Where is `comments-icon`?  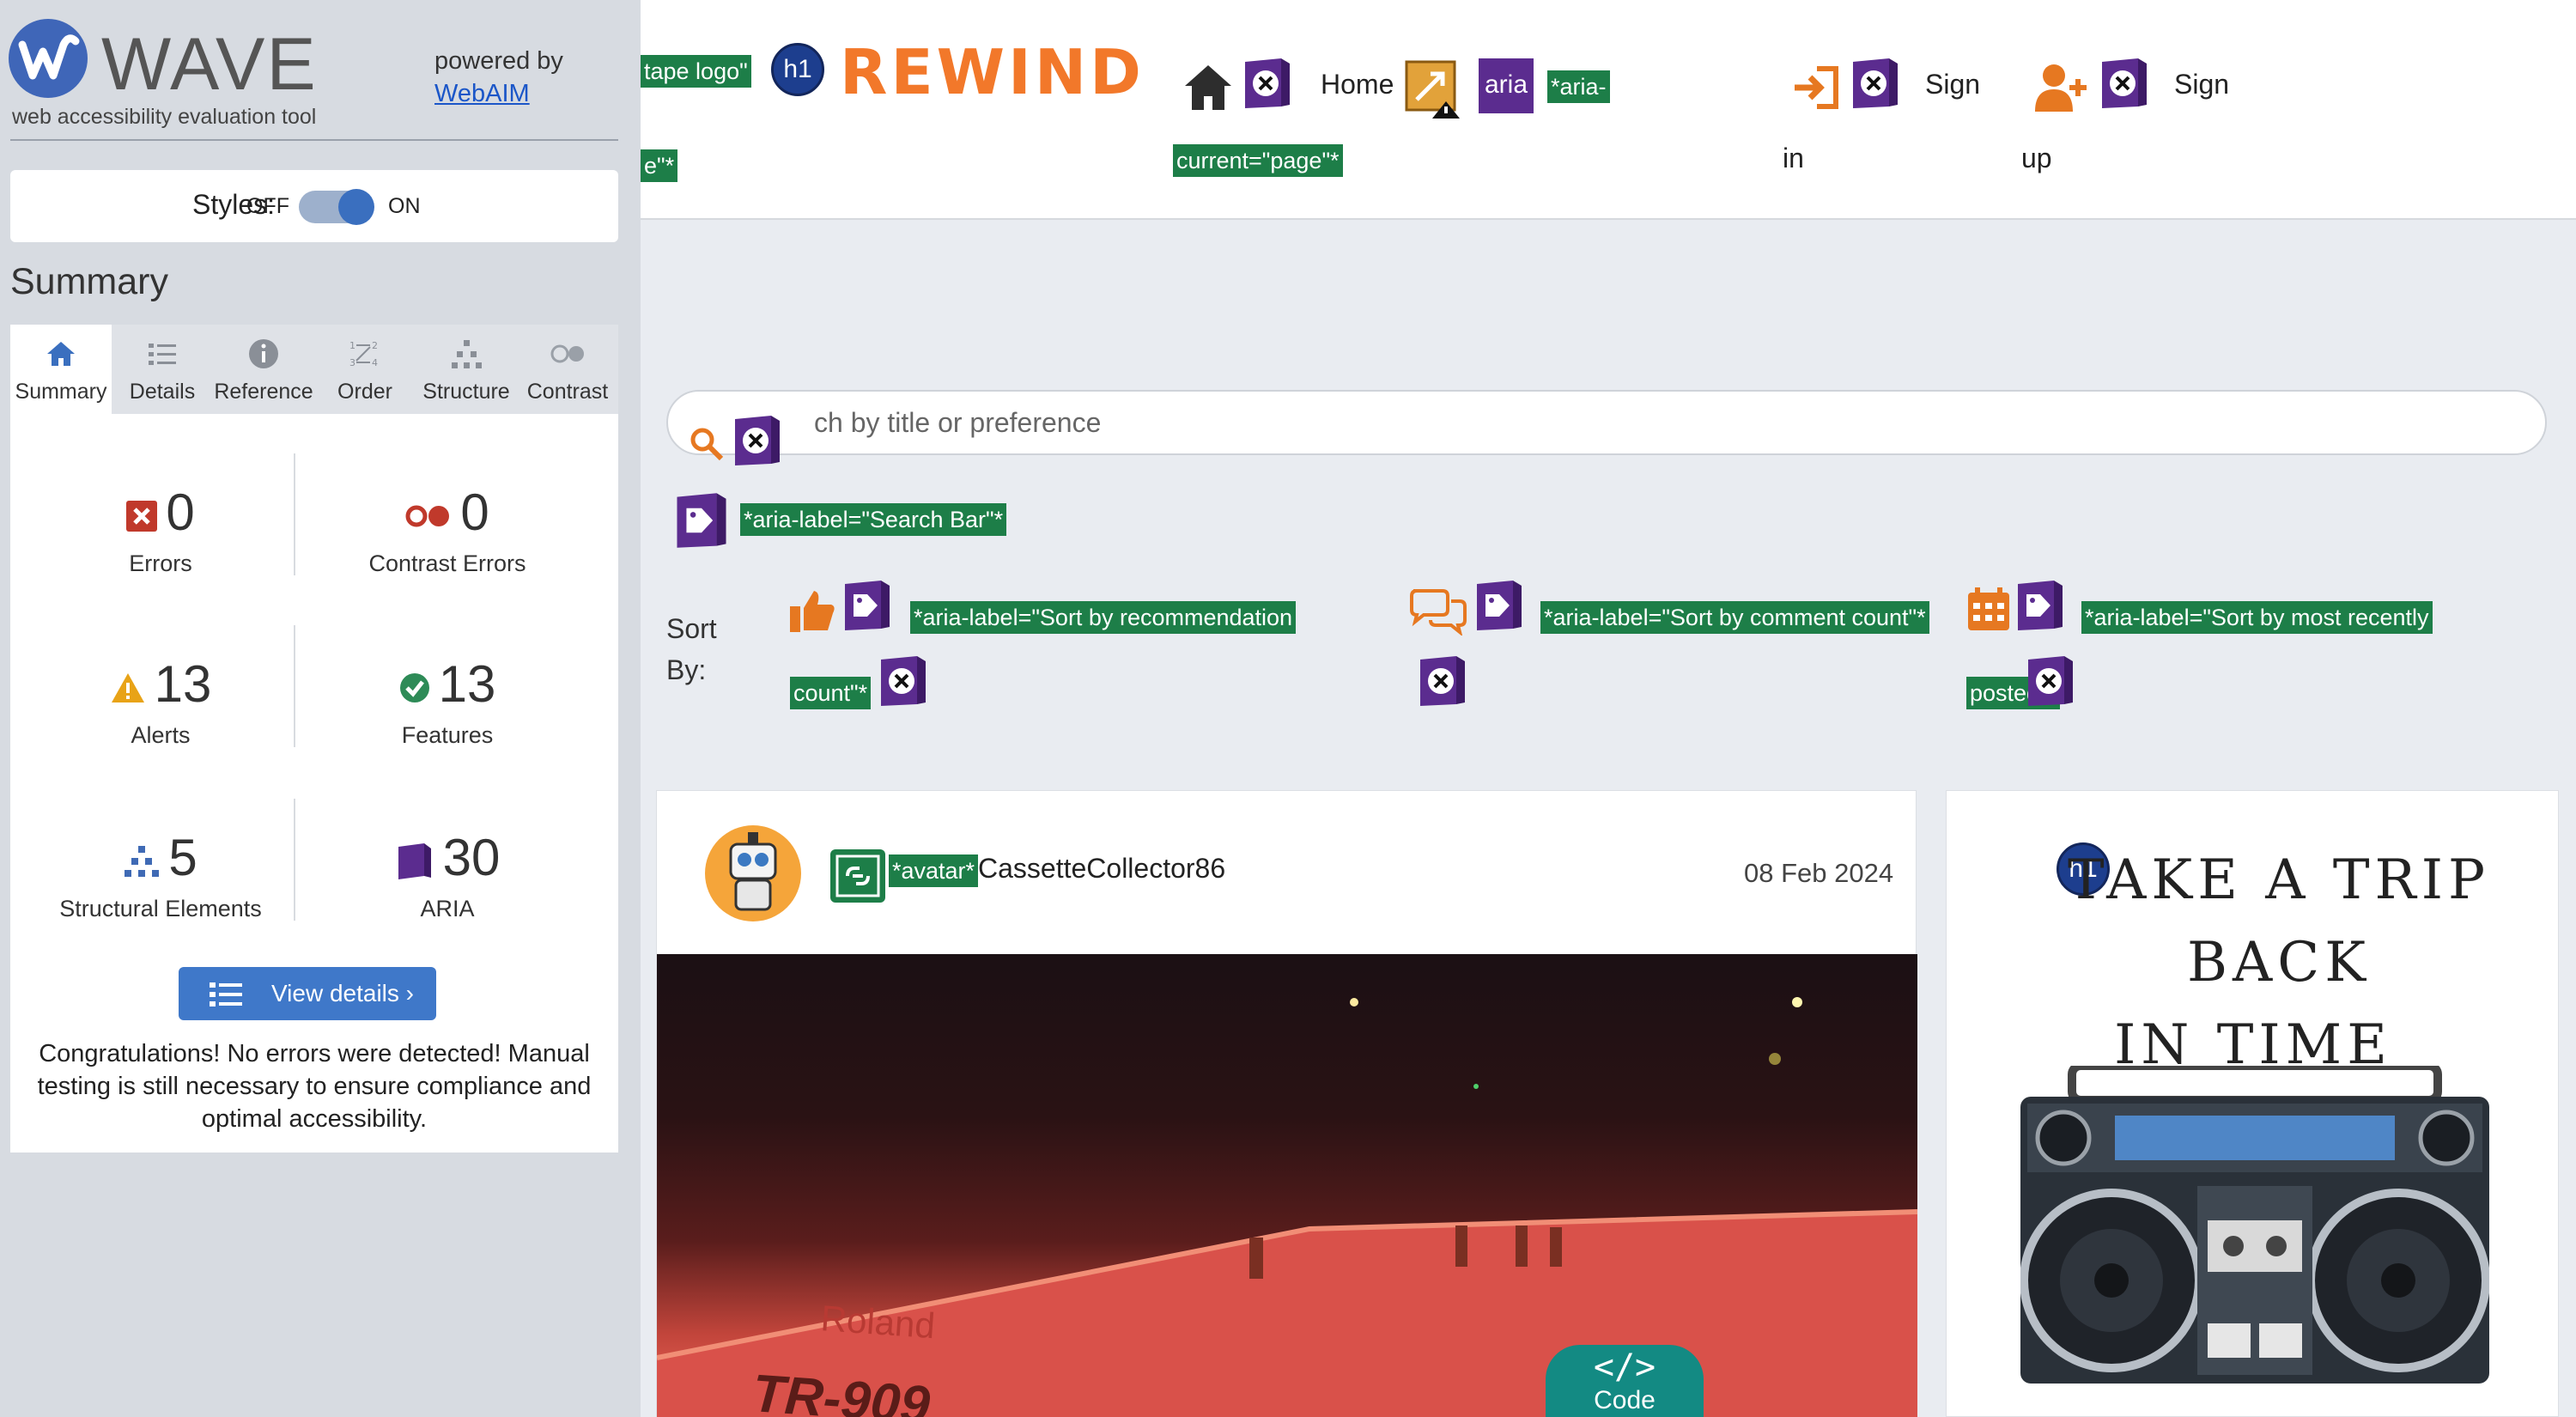 comments-icon is located at coordinates (1438, 611).